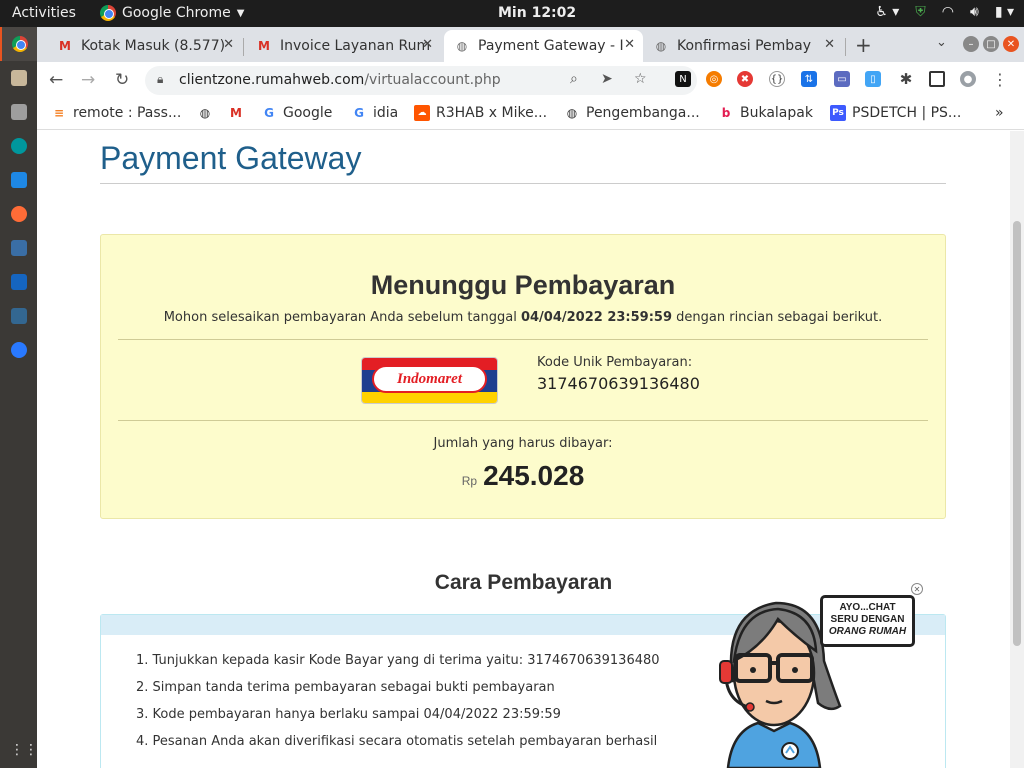 Image resolution: width=1024 pixels, height=768 pixels. I want to click on logo-wordmark: Indomaret, so click(429, 379).